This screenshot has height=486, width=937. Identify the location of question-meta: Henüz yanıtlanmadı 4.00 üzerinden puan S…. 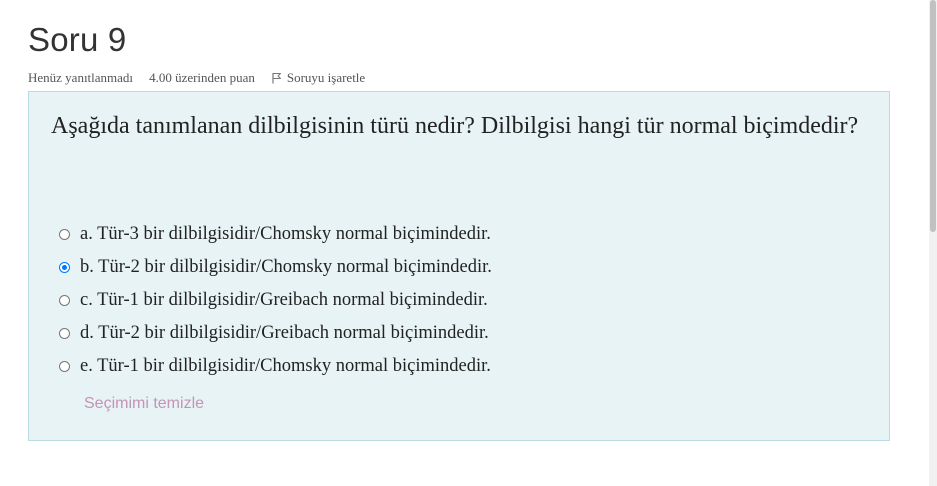
(196, 78).